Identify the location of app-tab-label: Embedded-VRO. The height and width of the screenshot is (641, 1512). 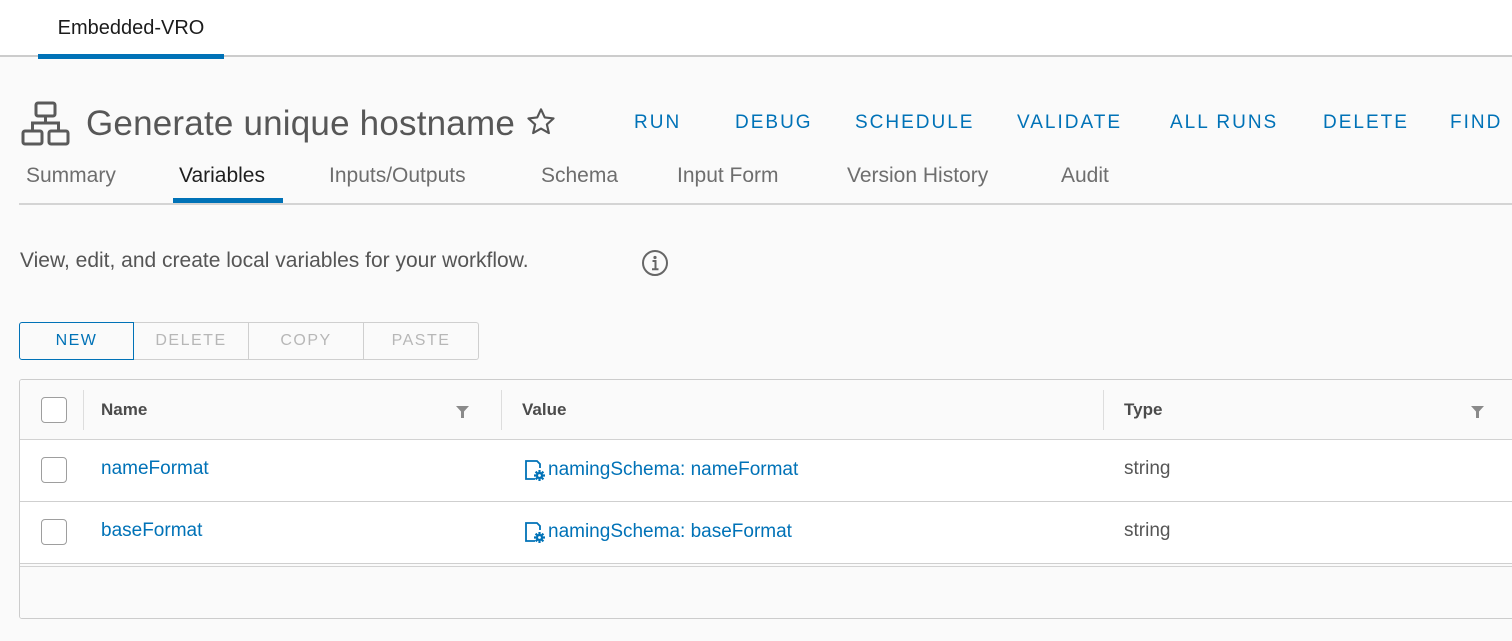
(131, 28).